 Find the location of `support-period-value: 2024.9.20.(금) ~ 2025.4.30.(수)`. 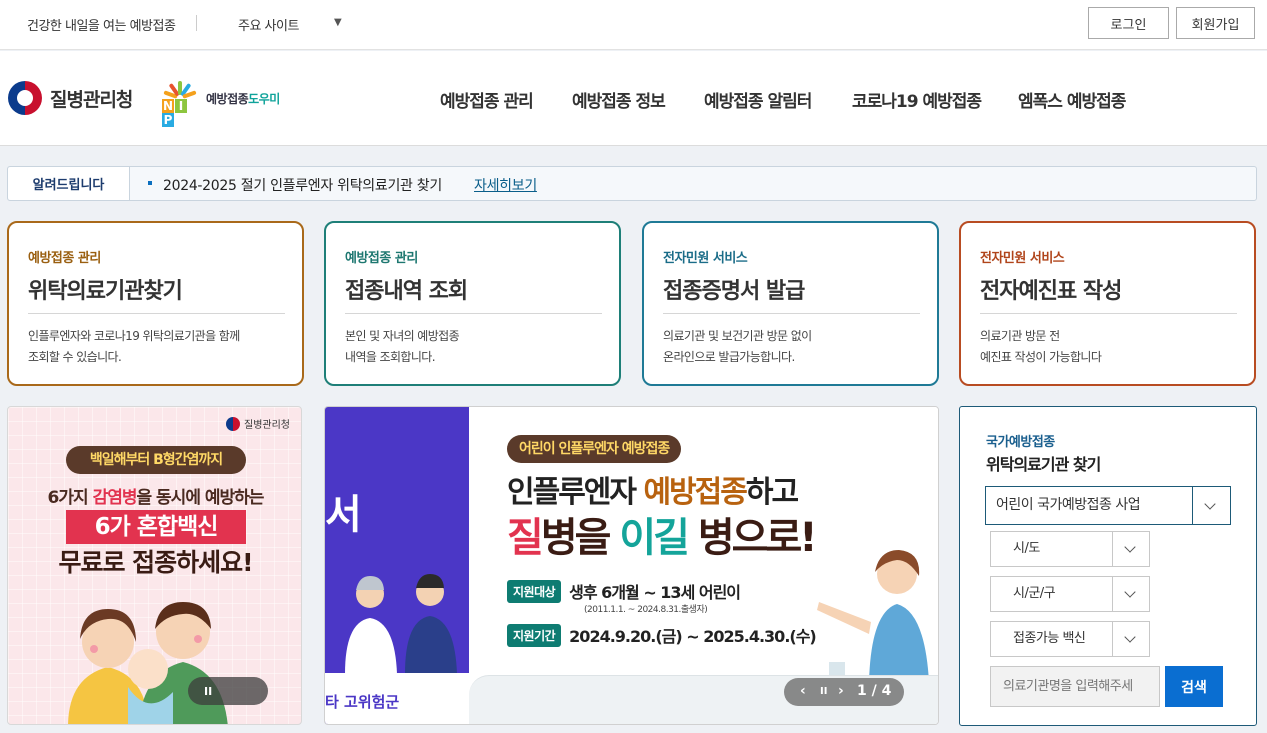

support-period-value: 2024.9.20.(금) ~ 2025.4.30.(수) is located at coordinates (693, 636).